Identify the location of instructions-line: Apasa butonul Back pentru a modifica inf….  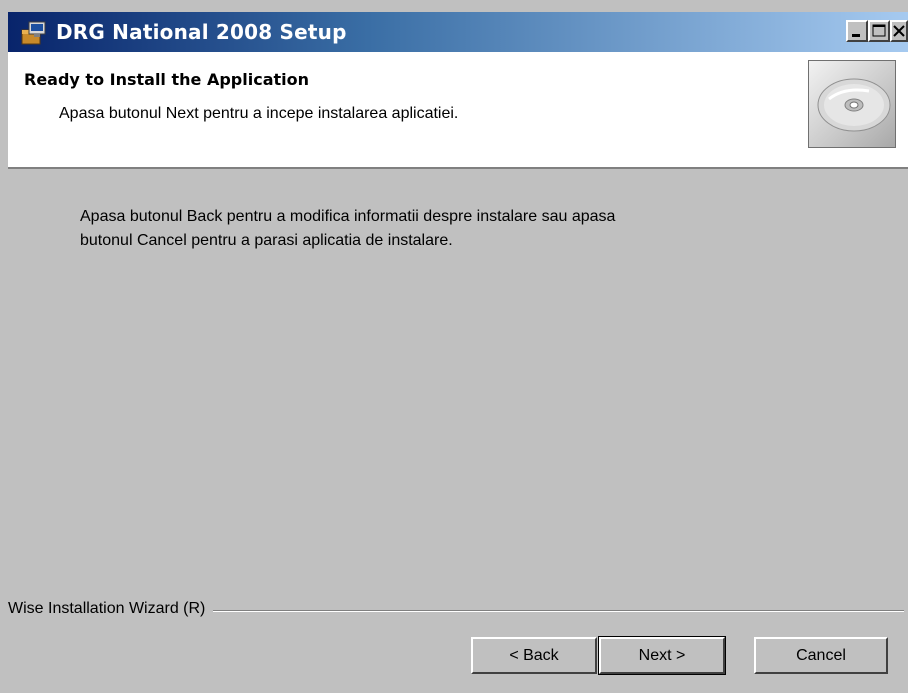
(348, 216).